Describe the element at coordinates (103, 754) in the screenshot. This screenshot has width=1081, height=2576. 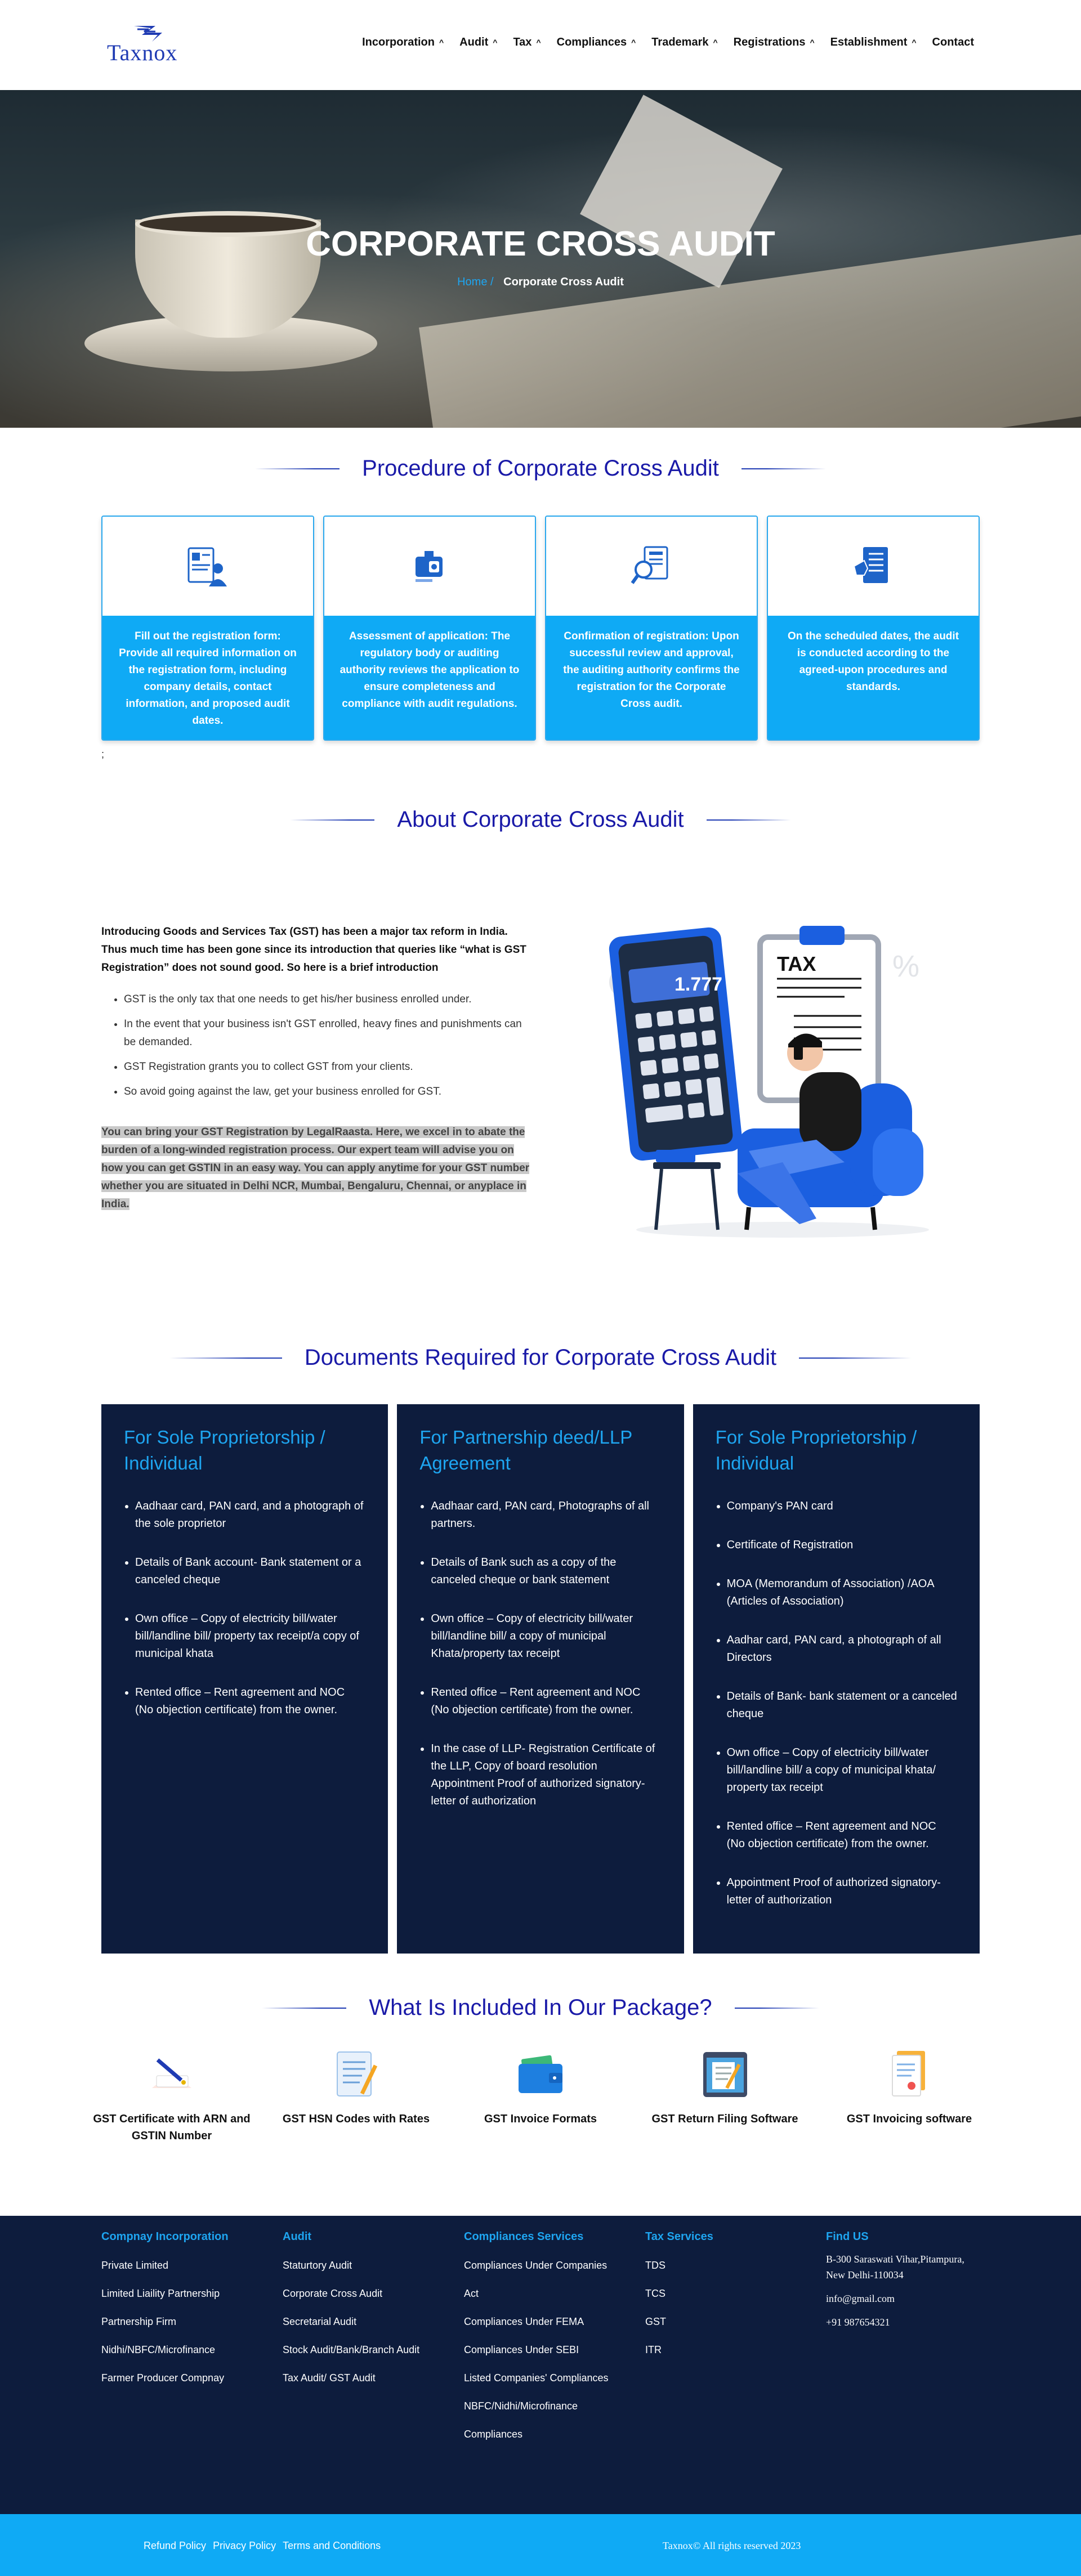
I see `stray-semicolon: ;` at that location.